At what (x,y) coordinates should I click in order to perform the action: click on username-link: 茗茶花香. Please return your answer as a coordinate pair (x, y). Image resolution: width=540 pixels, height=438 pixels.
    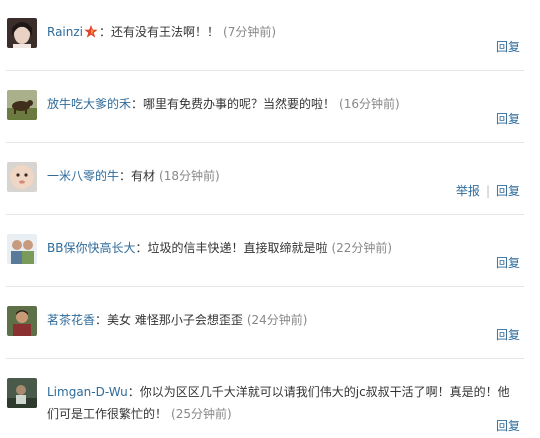
    Looking at the image, I should click on (71, 320).